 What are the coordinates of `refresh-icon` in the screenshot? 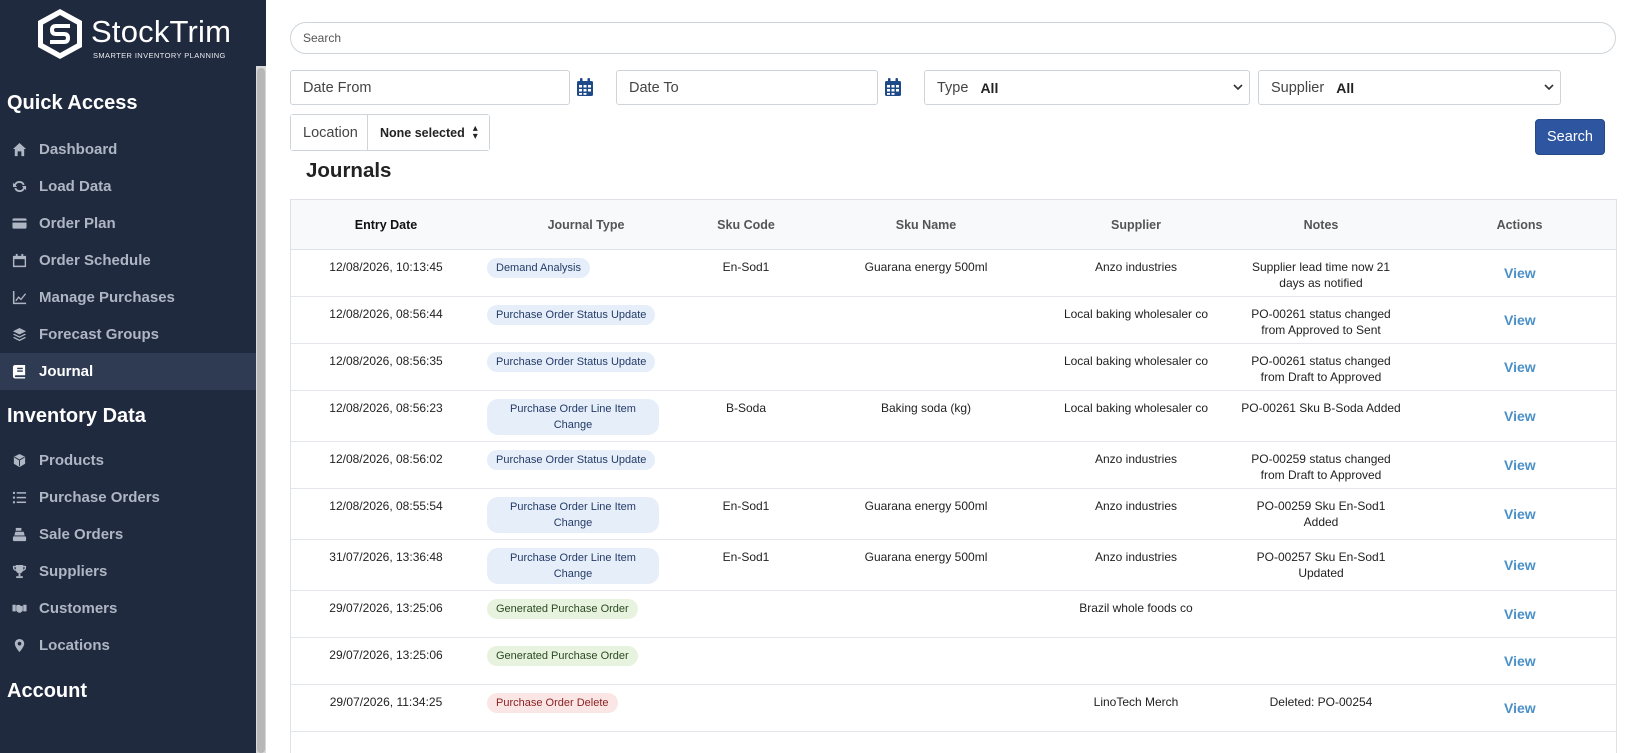 It's located at (19, 187).